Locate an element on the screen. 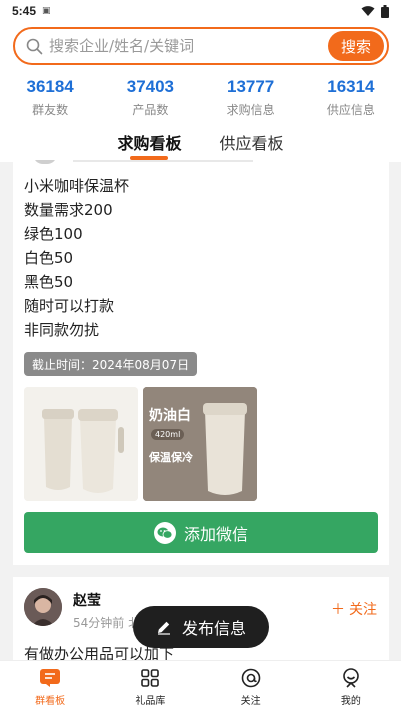 Image resolution: width=401 pixels, height=713 pixels. product-image is located at coordinates (81, 444).